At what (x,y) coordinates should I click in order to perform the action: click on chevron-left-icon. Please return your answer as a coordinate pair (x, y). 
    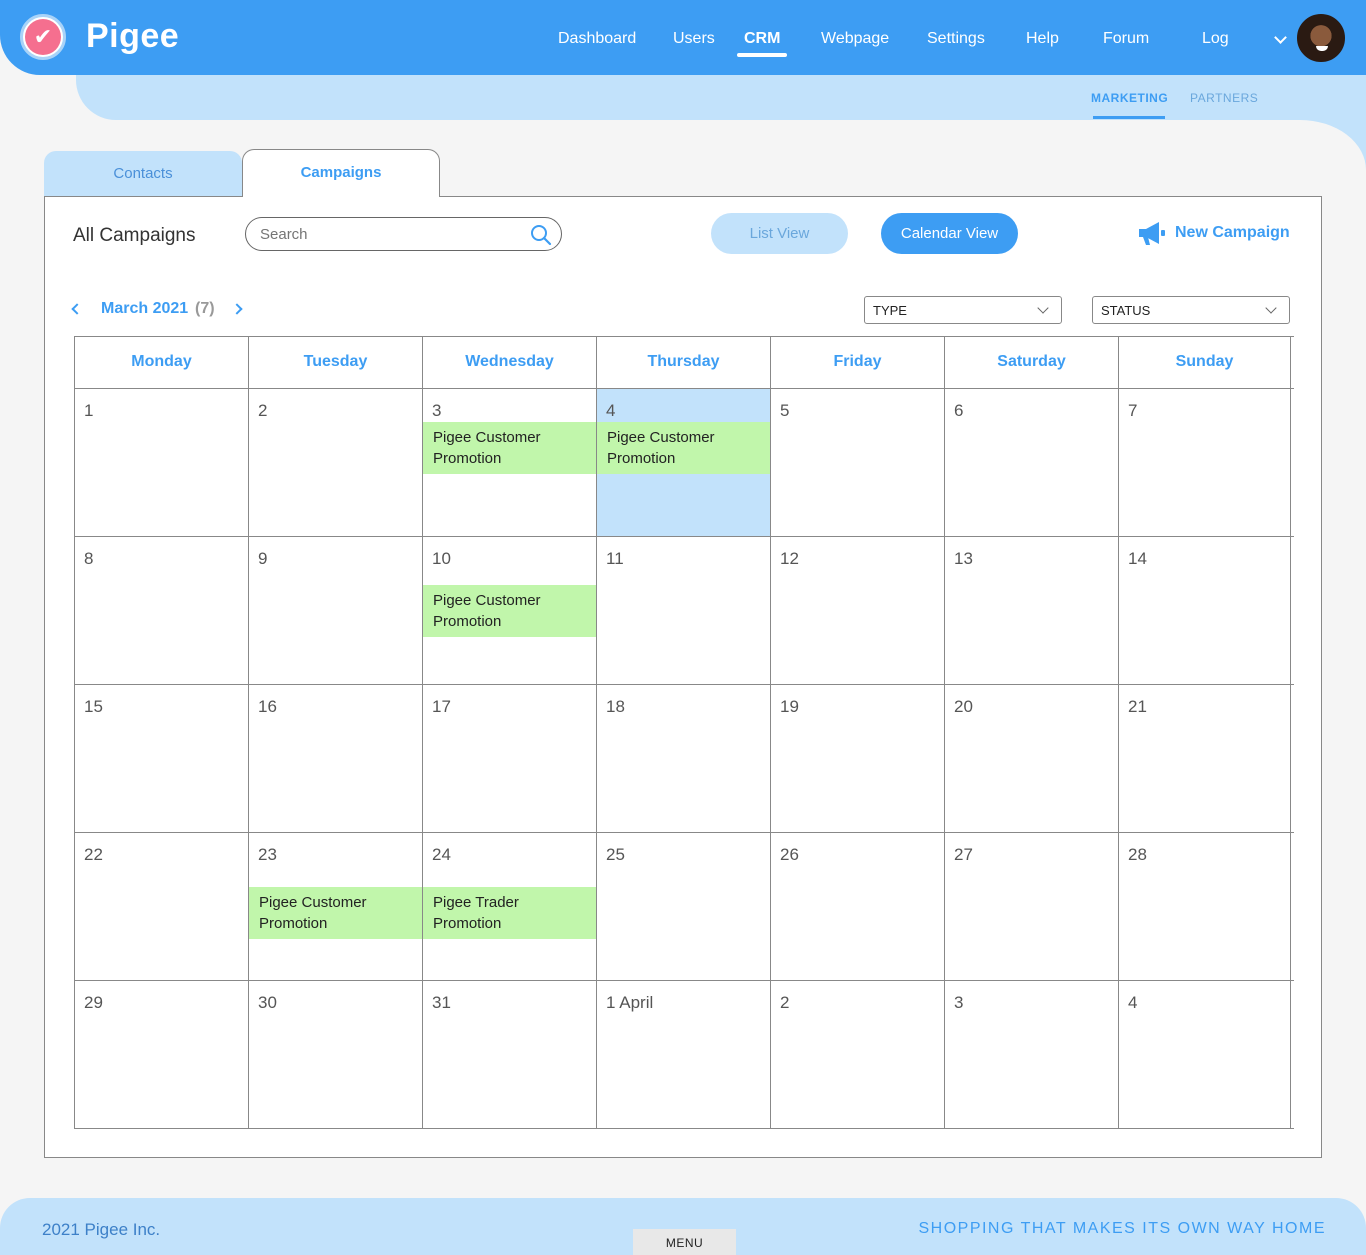
    Looking at the image, I should click on (77, 309).